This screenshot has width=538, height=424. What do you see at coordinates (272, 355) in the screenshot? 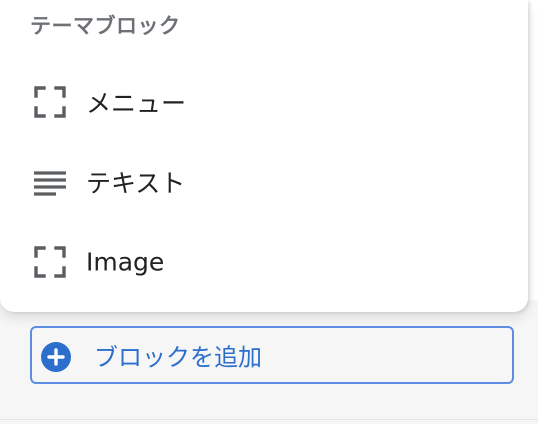
I see `add-block-button: ブロックを追加` at bounding box center [272, 355].